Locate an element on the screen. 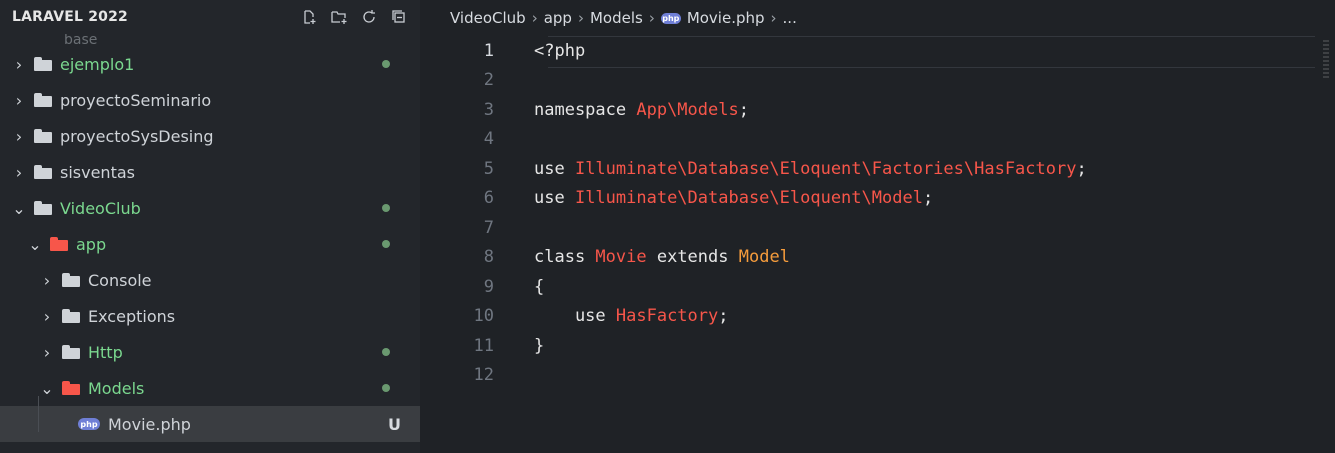 Image resolution: width=1335 pixels, height=453 pixels. code-token: namespace is located at coordinates (585, 109).